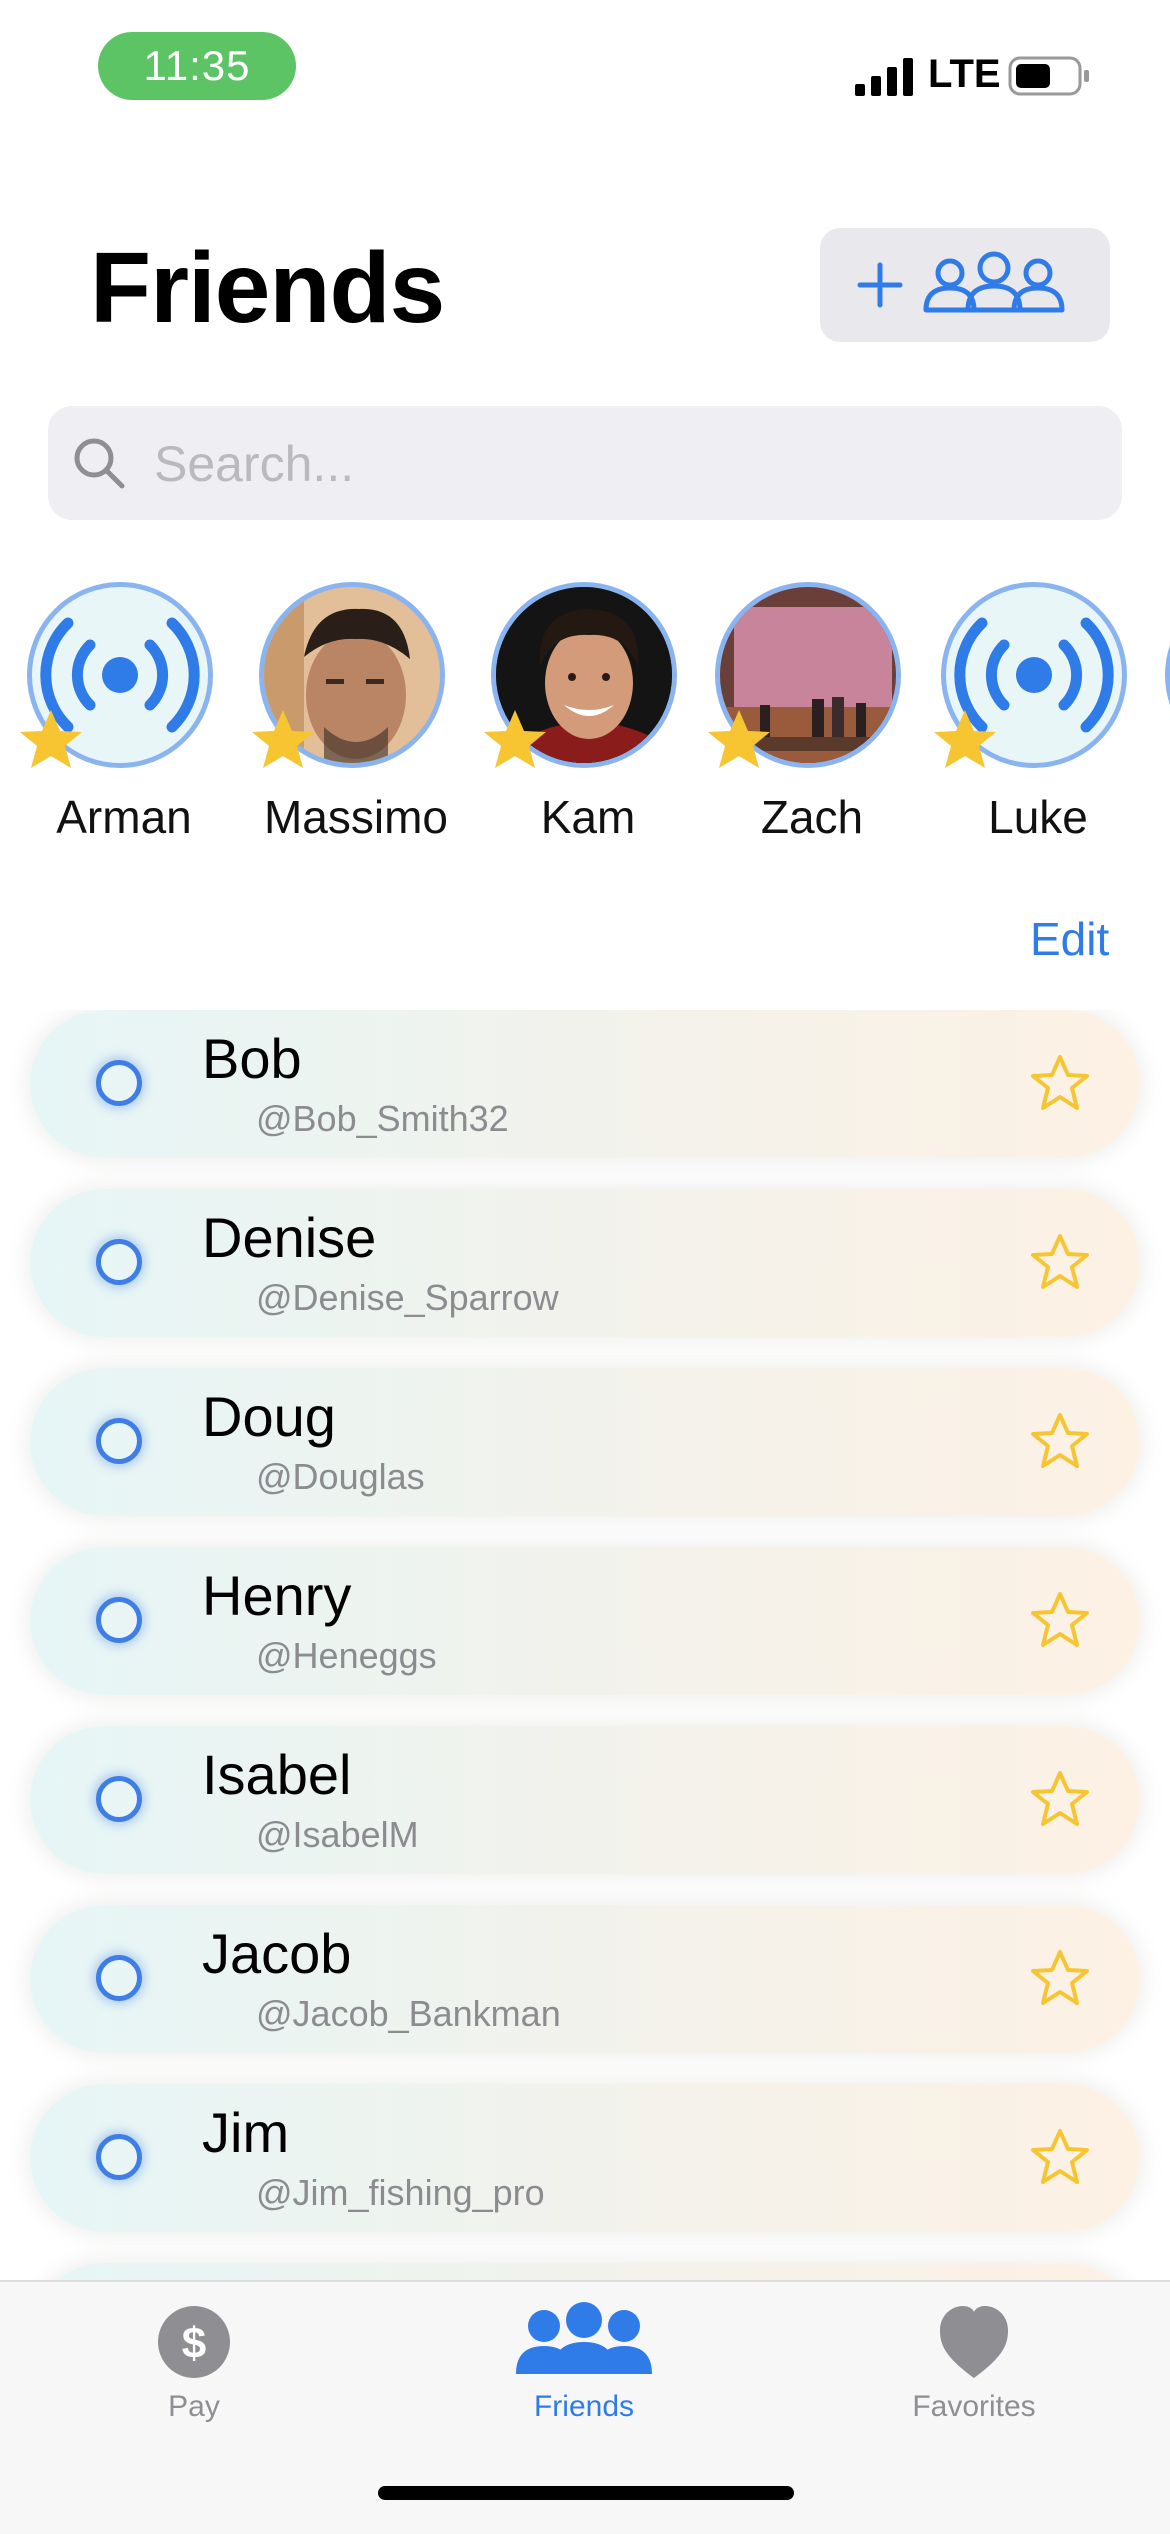 Image resolution: width=1170 pixels, height=2534 pixels. I want to click on signal-icon, so click(884, 77).